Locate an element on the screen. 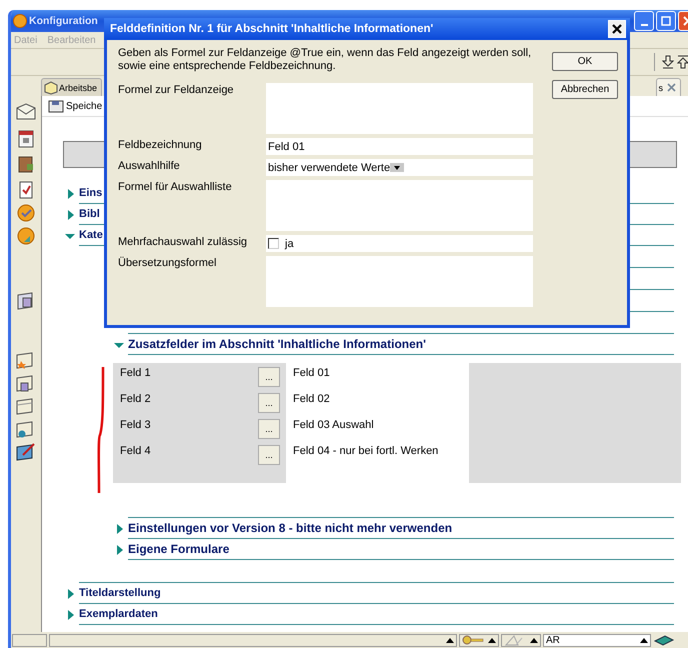 This screenshot has height=648, width=688. save-button: Speiche is located at coordinates (75, 106).